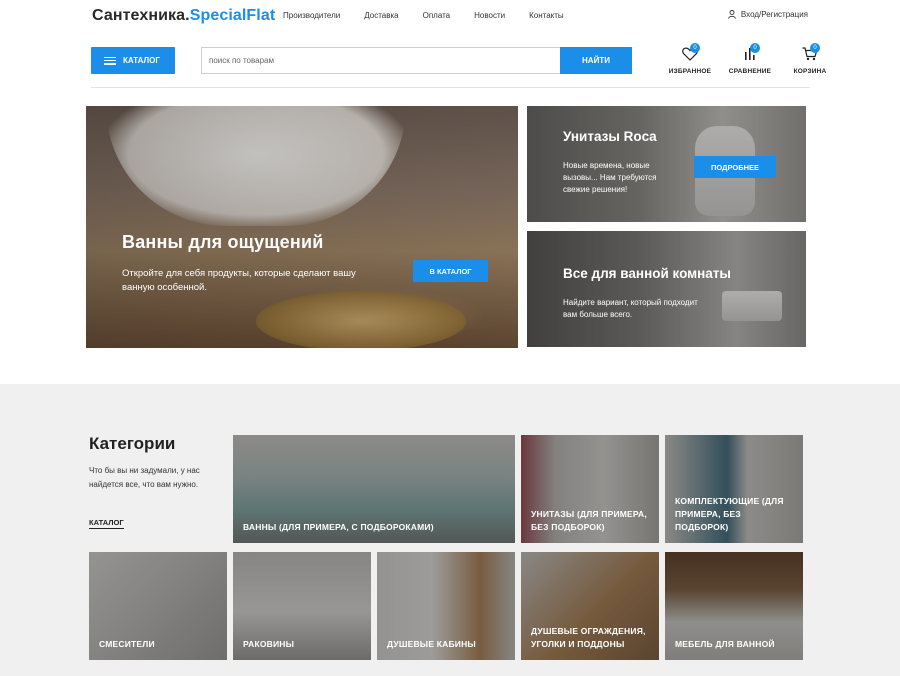 Image resolution: width=900 pixels, height=676 pixels. Describe the element at coordinates (223, 242) in the screenshot. I see `hero-title: Ванны для ощущений` at that location.